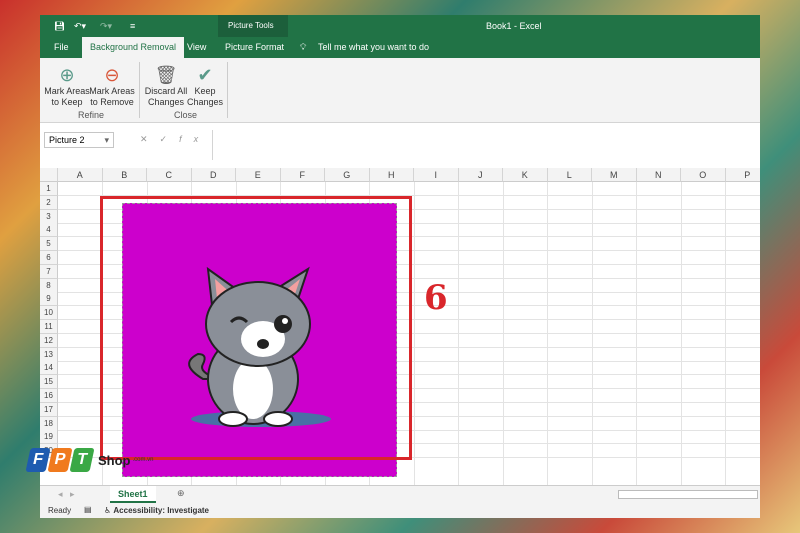 The image size is (800, 533). I want to click on tab-view: View, so click(196, 47).